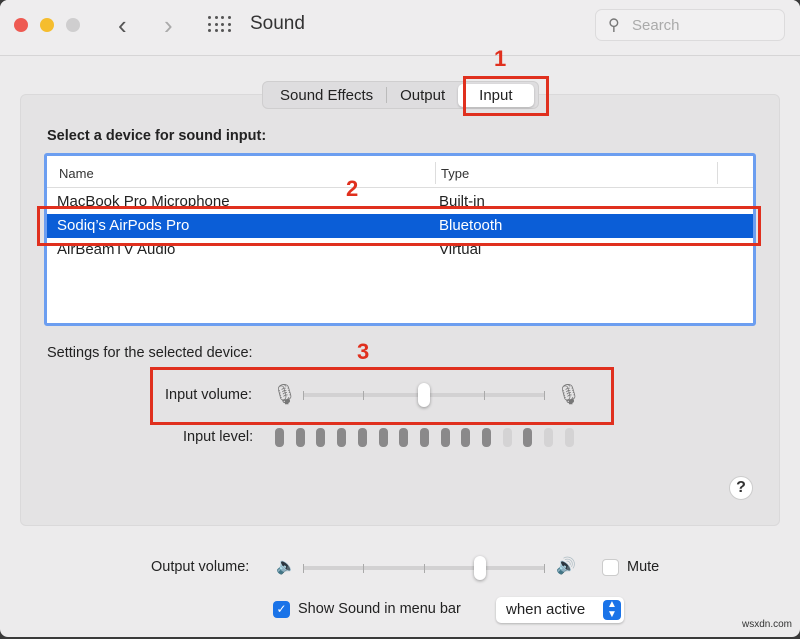 Image resolution: width=800 pixels, height=639 pixels. Describe the element at coordinates (614, 25) in the screenshot. I see `search-icon: ⚲` at that location.